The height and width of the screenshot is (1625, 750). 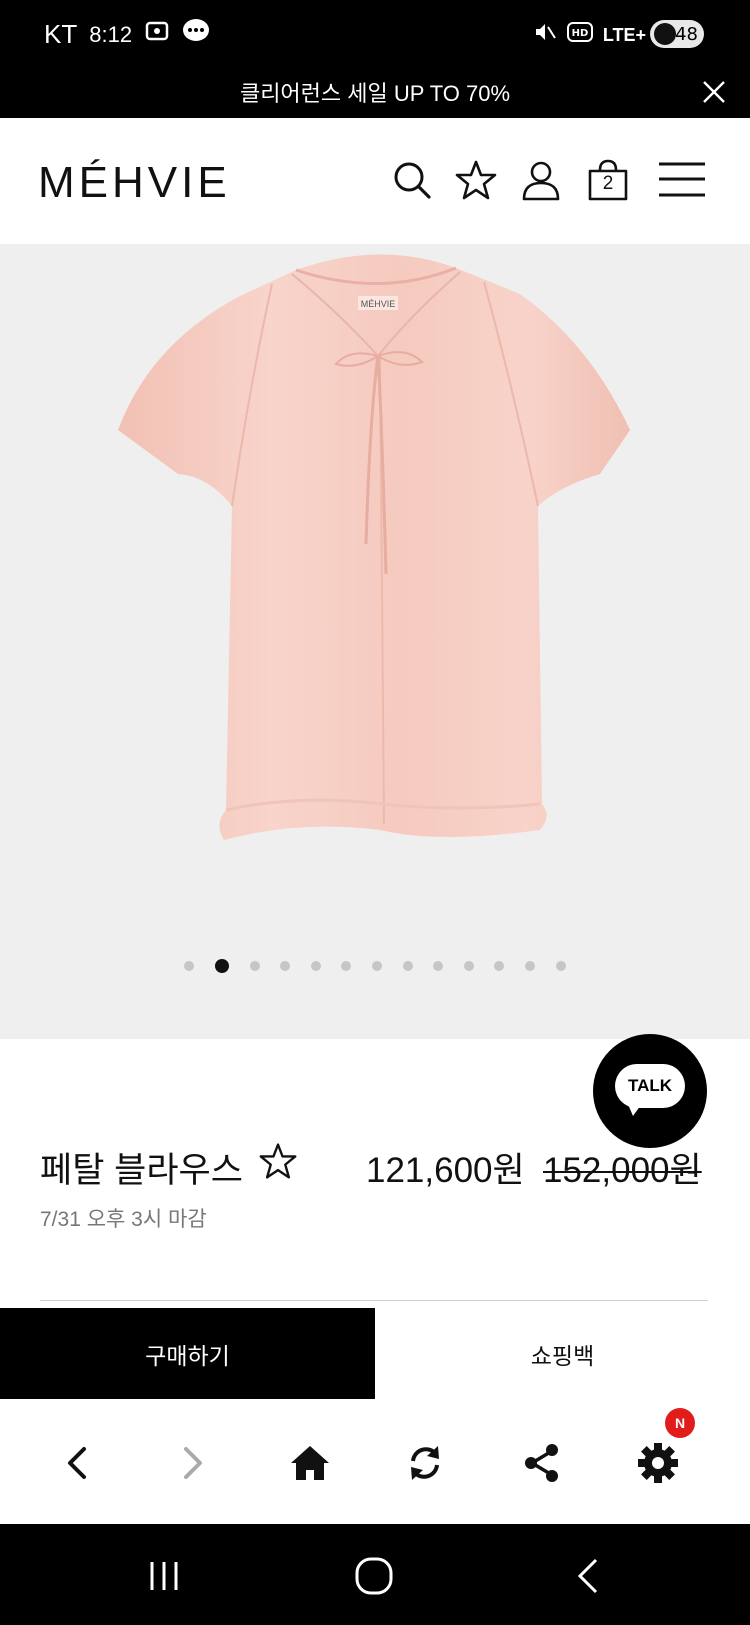 I want to click on back-icon, so click(x=78, y=1463).